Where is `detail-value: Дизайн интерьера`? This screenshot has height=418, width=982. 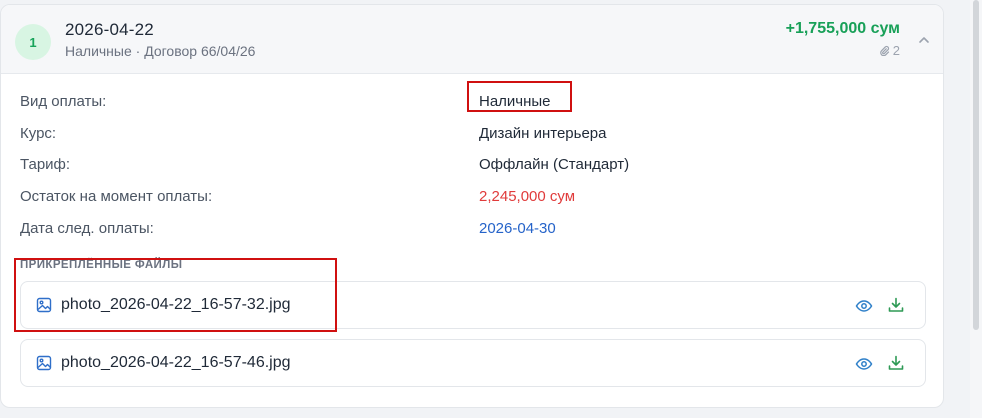
detail-value: Дизайн интерьера is located at coordinates (543, 133).